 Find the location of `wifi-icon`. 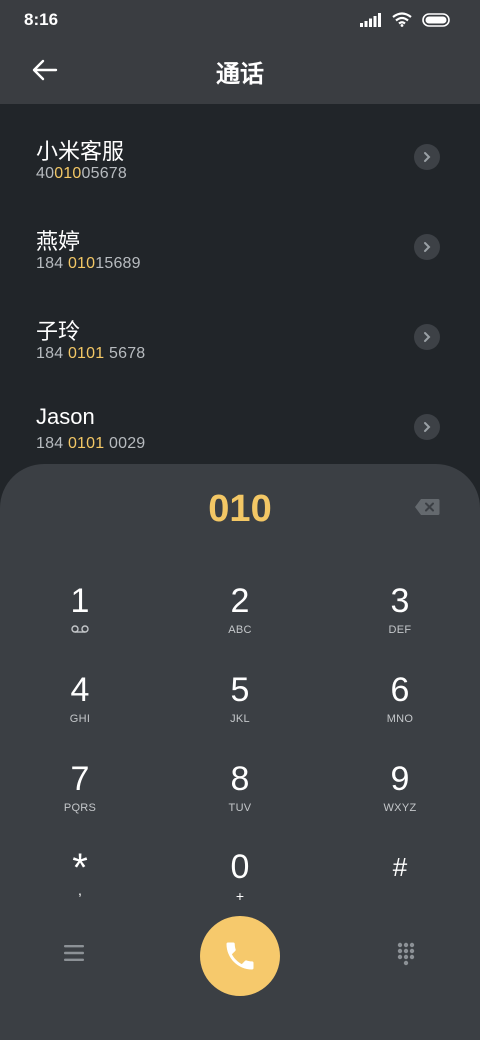

wifi-icon is located at coordinates (402, 19).